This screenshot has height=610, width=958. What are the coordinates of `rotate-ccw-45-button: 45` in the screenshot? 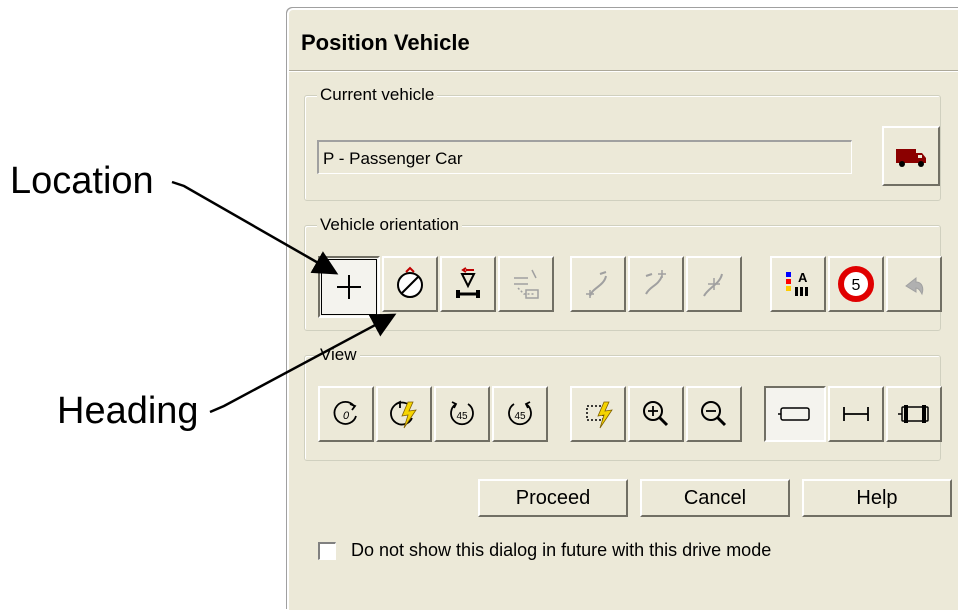 It's located at (462, 414).